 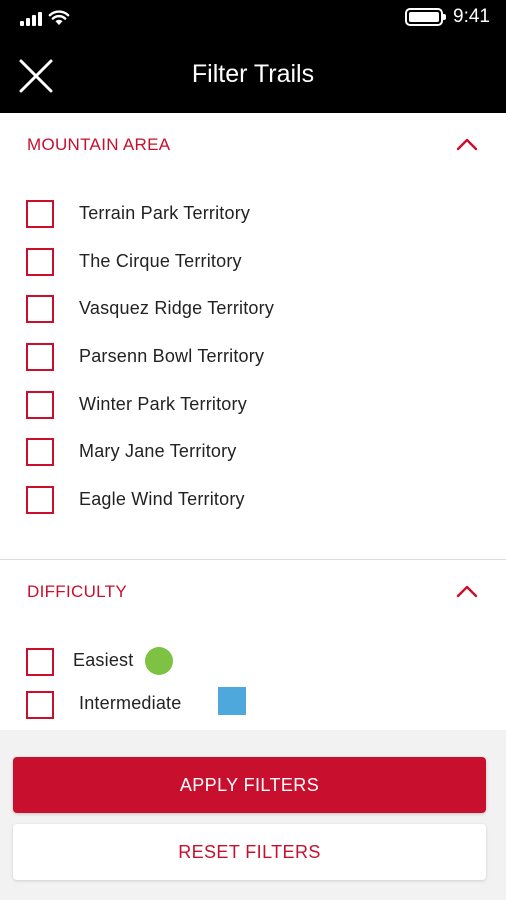 What do you see at coordinates (159, 661) in the screenshot?
I see `green-circle-icon` at bounding box center [159, 661].